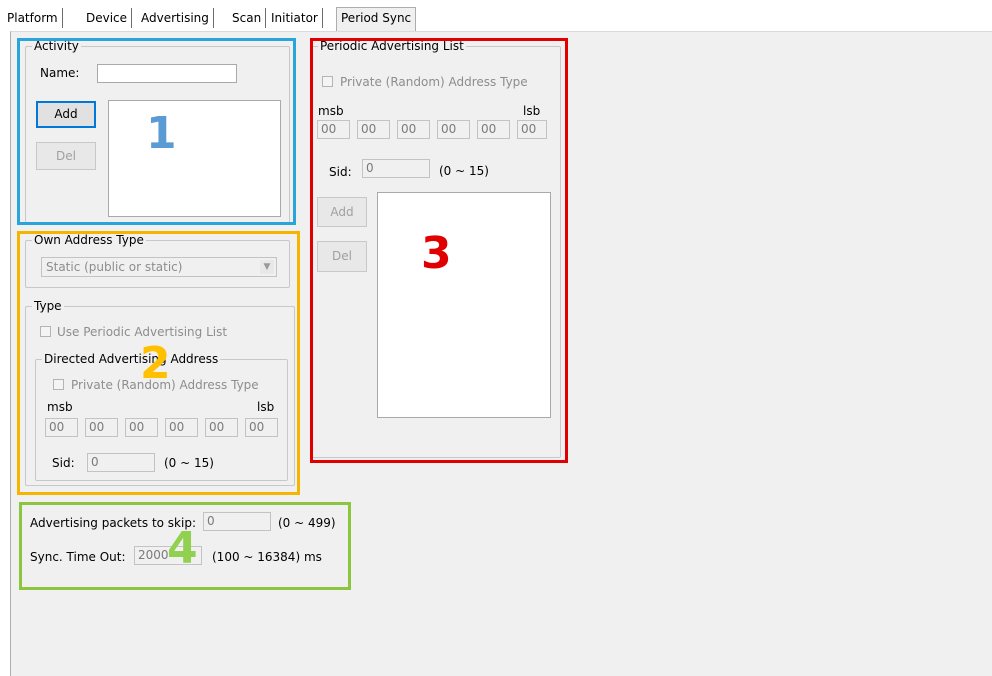  What do you see at coordinates (376, 19) in the screenshot?
I see `tab-period-sync: Period Sync` at bounding box center [376, 19].